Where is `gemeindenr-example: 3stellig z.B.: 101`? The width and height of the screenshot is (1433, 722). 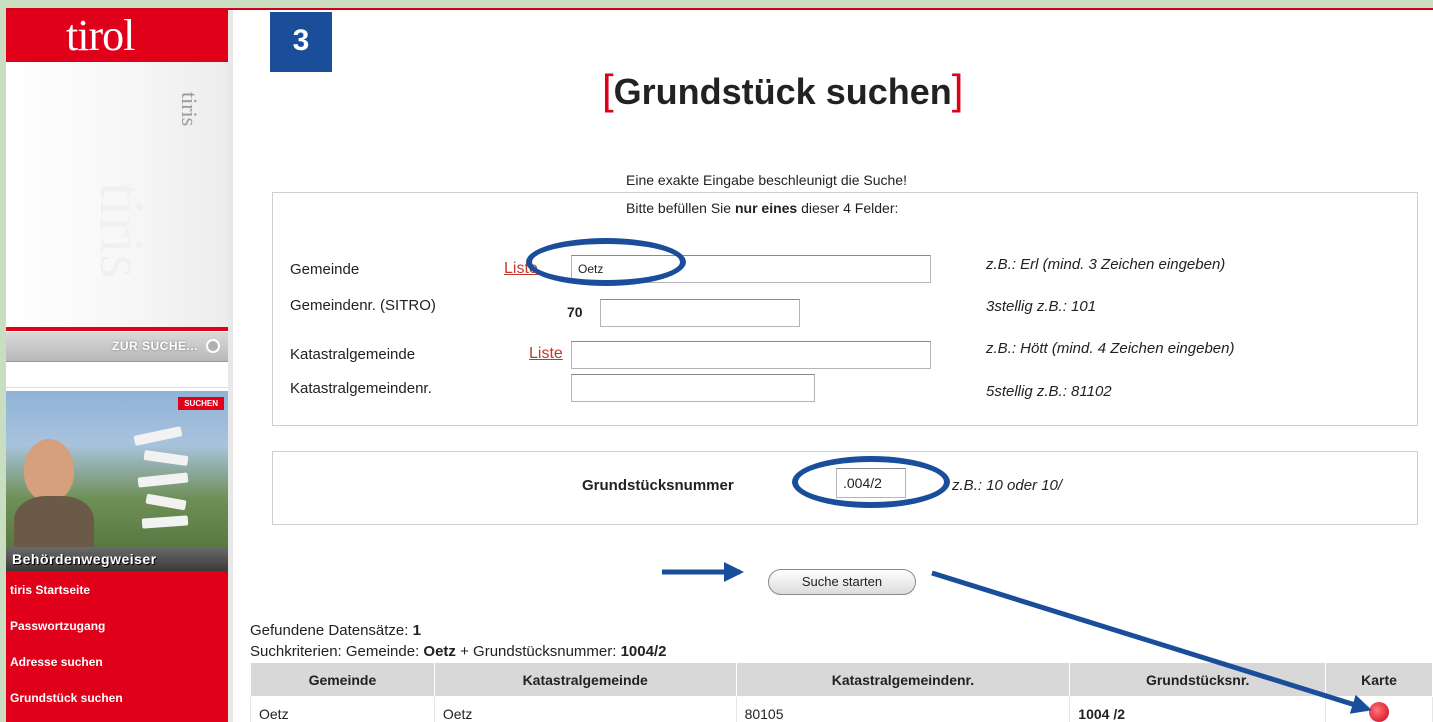
gemeindenr-example: 3stellig z.B.: 101 is located at coordinates (1041, 306).